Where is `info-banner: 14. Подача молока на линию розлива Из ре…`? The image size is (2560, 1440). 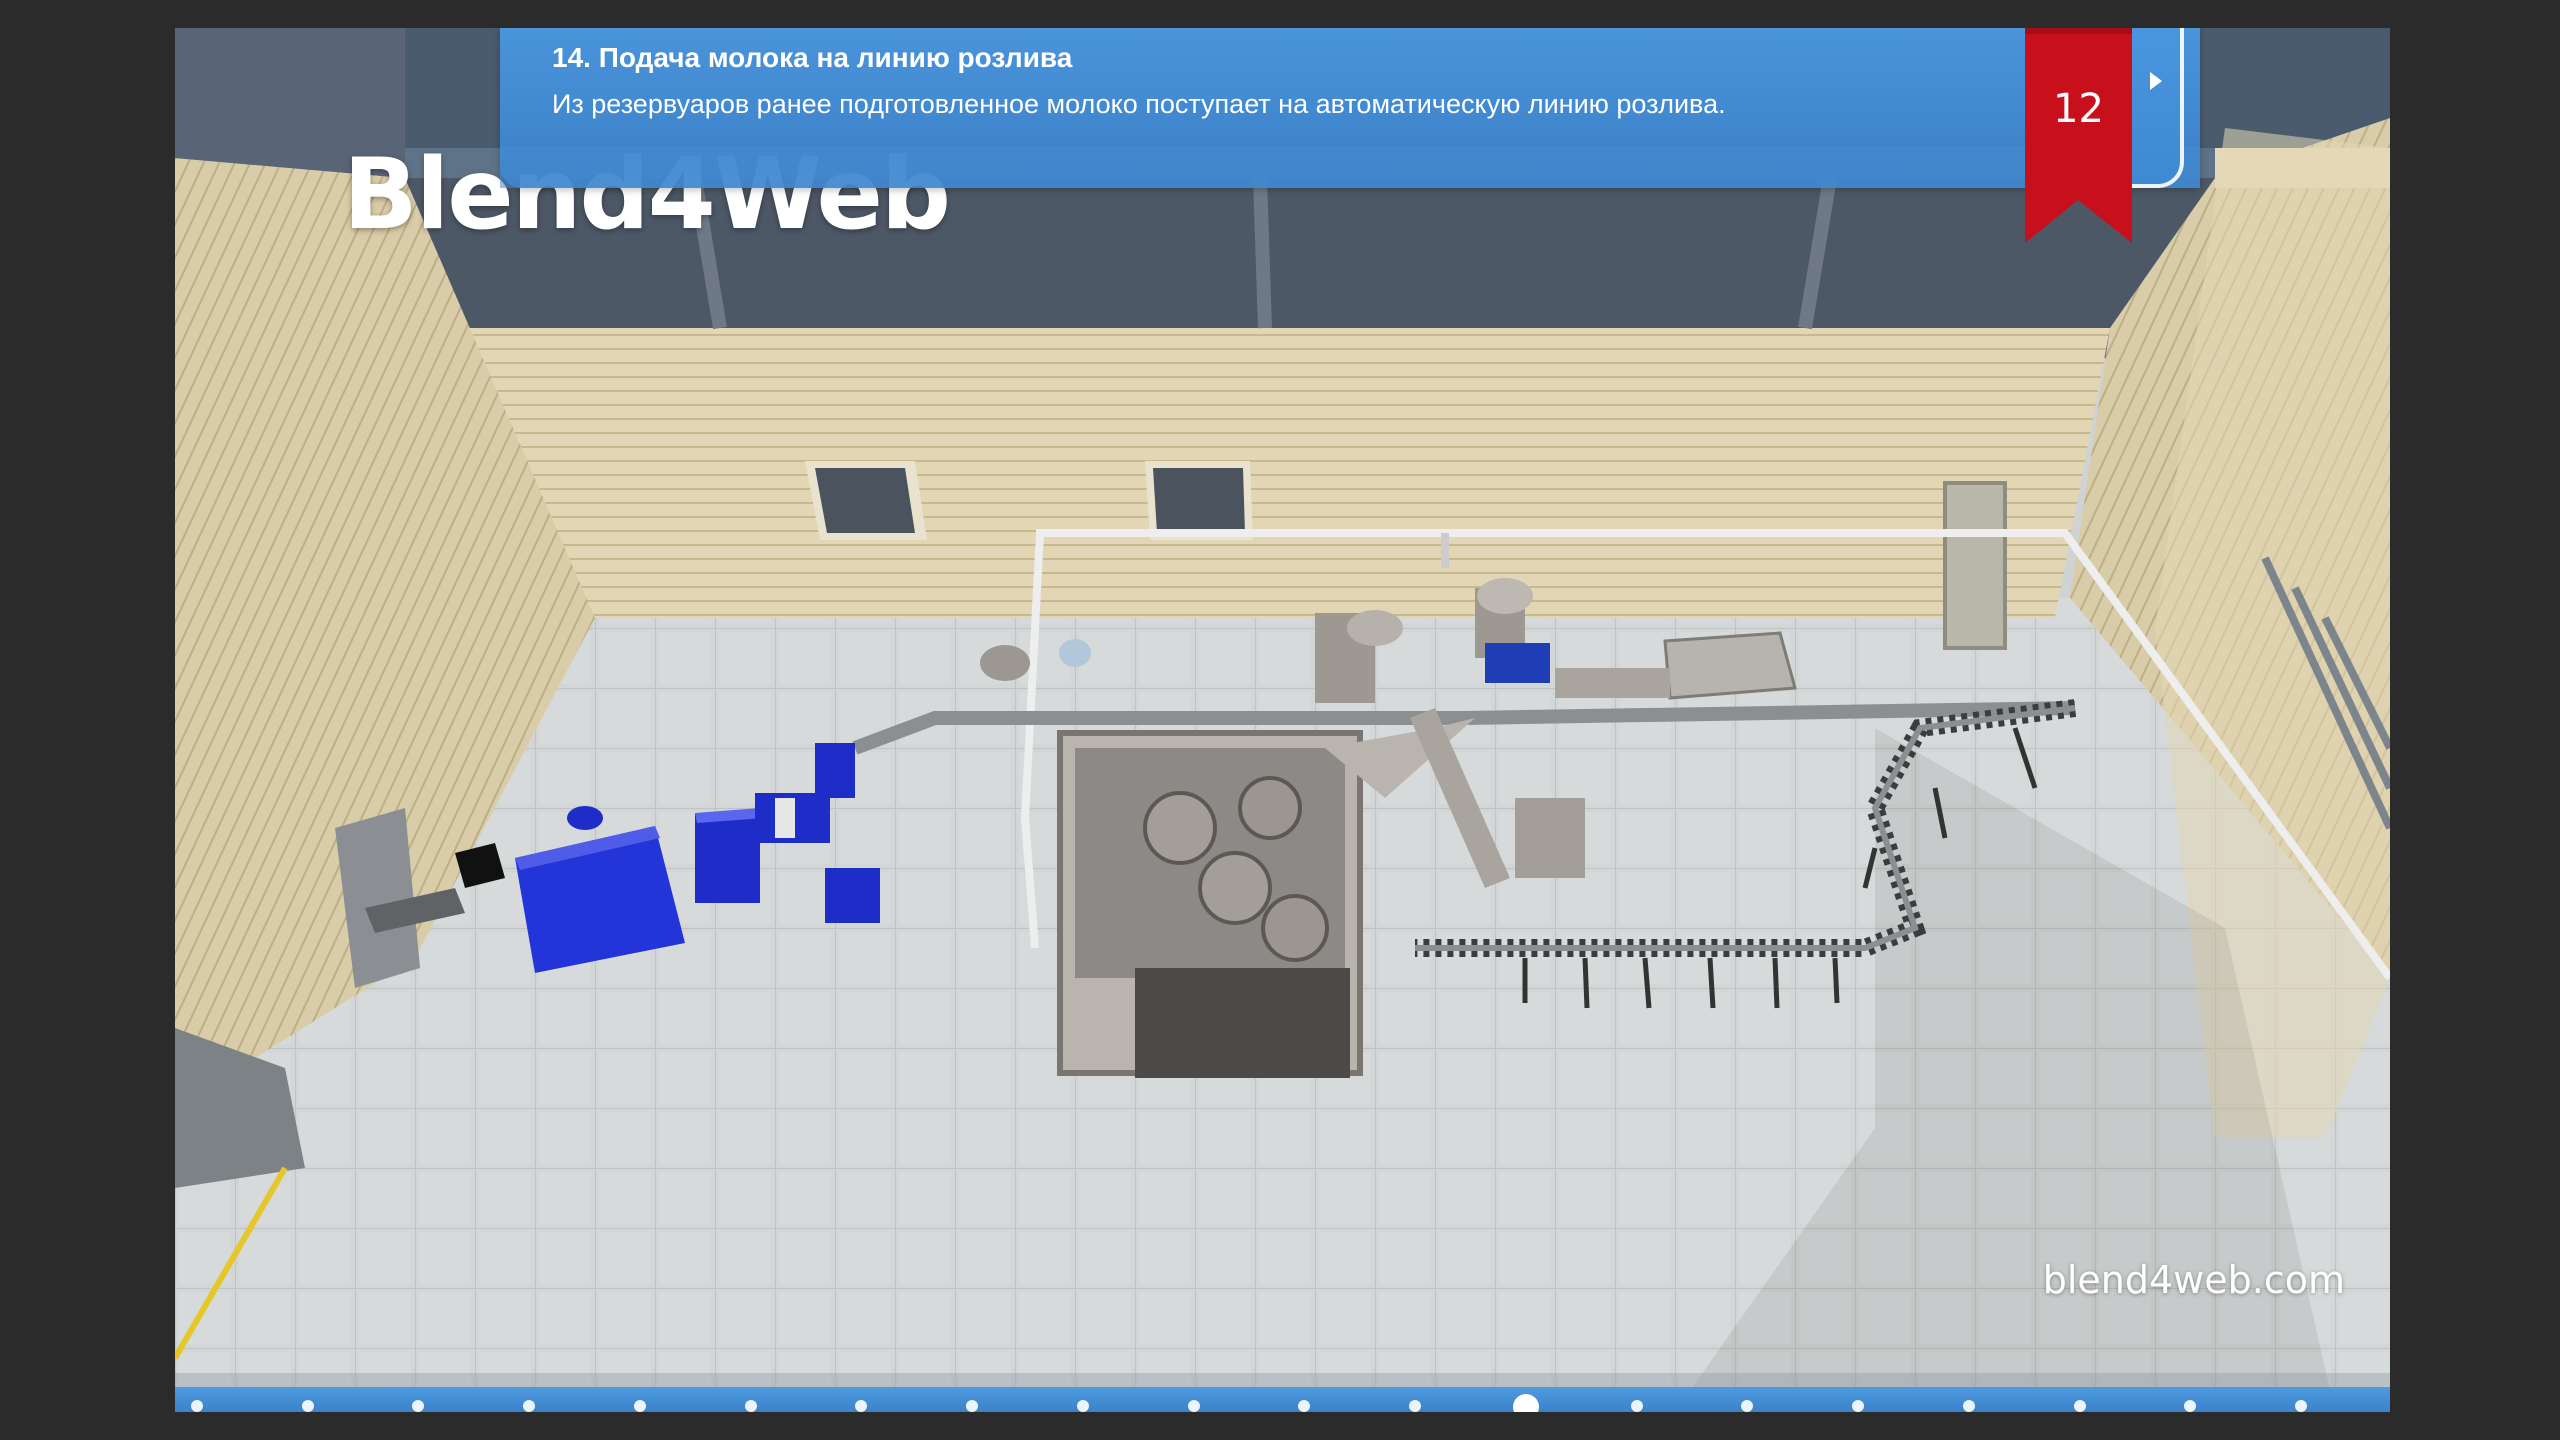 info-banner: 14. Подача молока на линию розлива Из ре… is located at coordinates (1350, 108).